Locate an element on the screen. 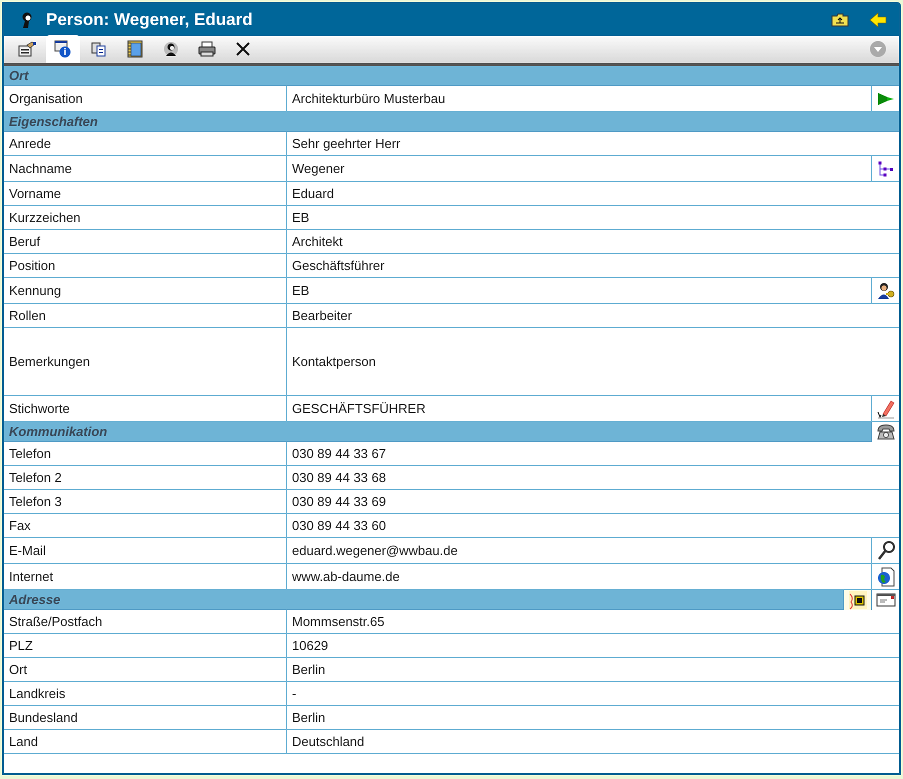 The image size is (903, 779). field-label: PLZ is located at coordinates (145, 645).